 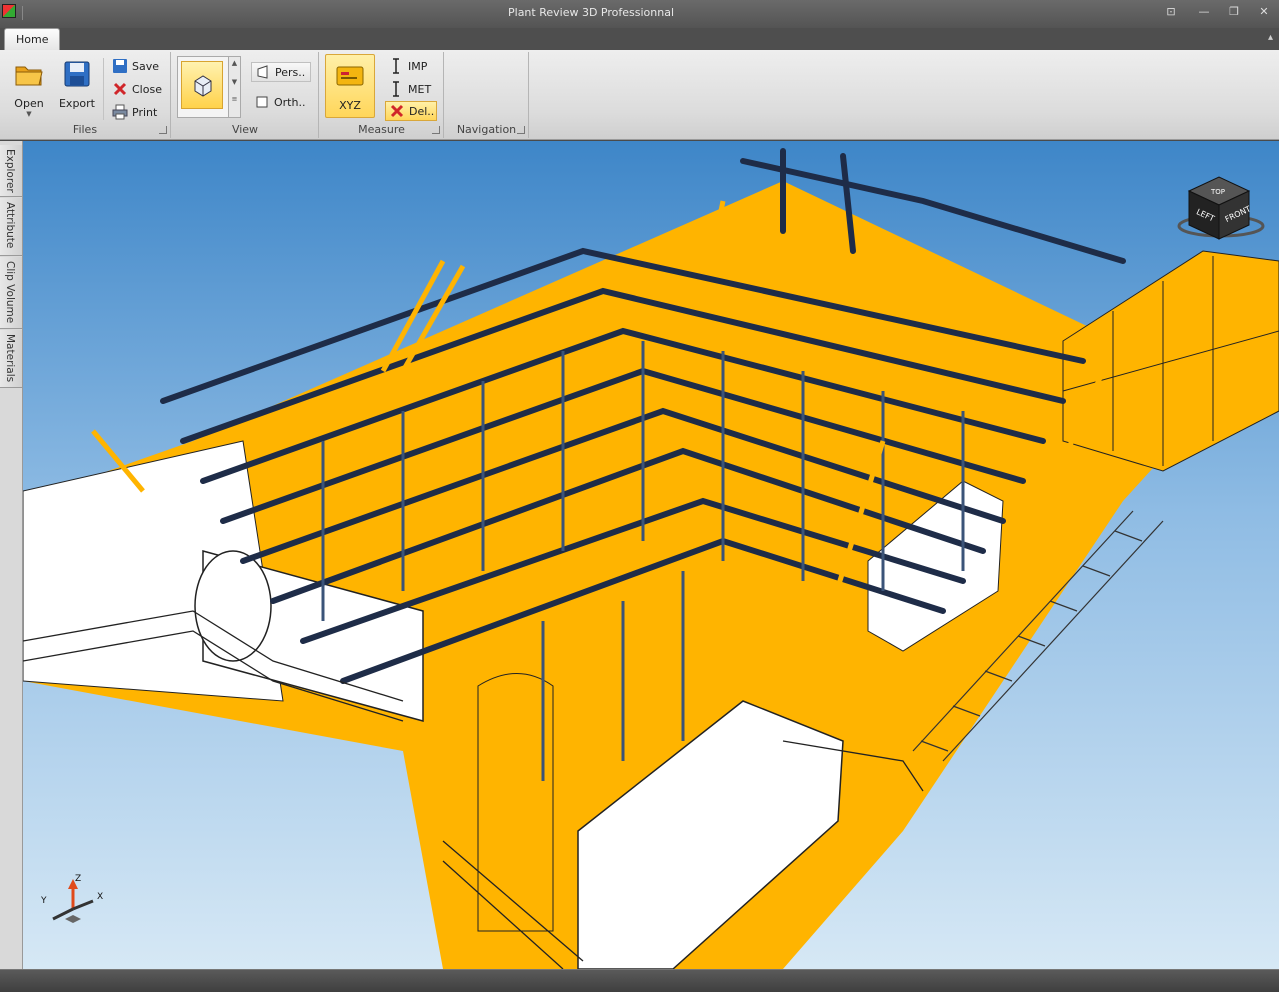 I want to click on maximize-button: ❐, so click(x=1234, y=12).